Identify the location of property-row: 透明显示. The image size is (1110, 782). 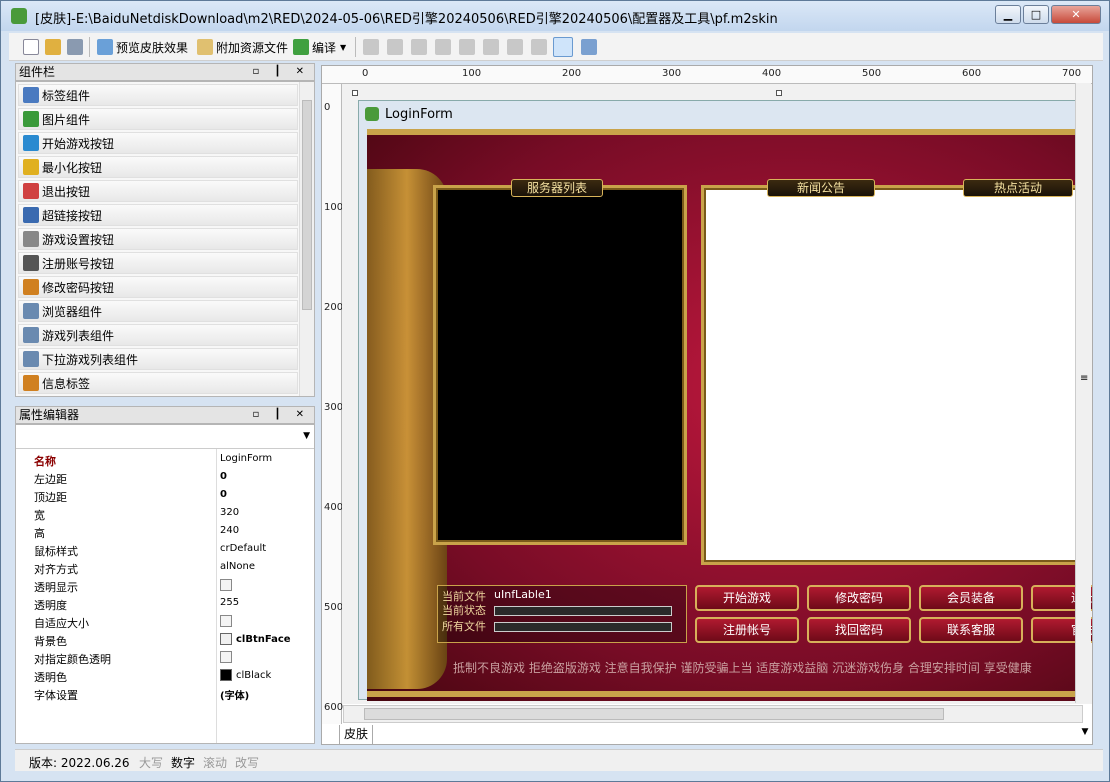
(165, 586).